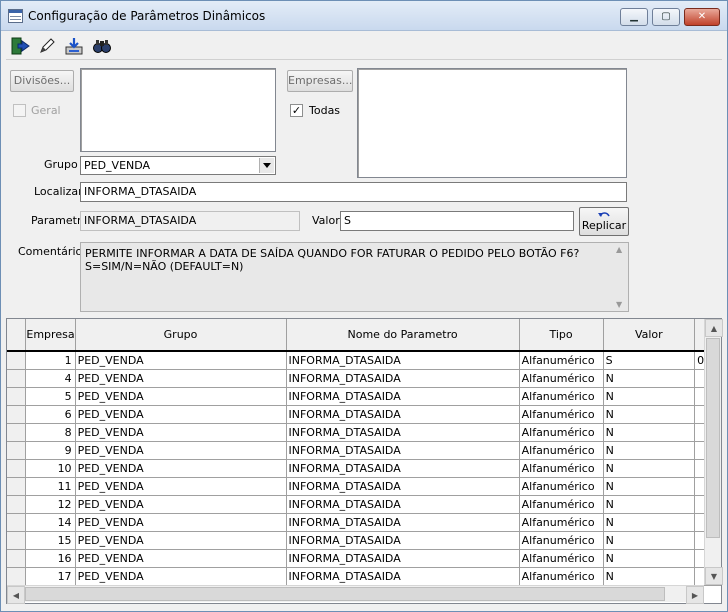 This screenshot has width=728, height=612. I want to click on table-row: 14 PED_VENDA INFORMA_DTASAIDA Alfanumérico N, so click(364, 522).